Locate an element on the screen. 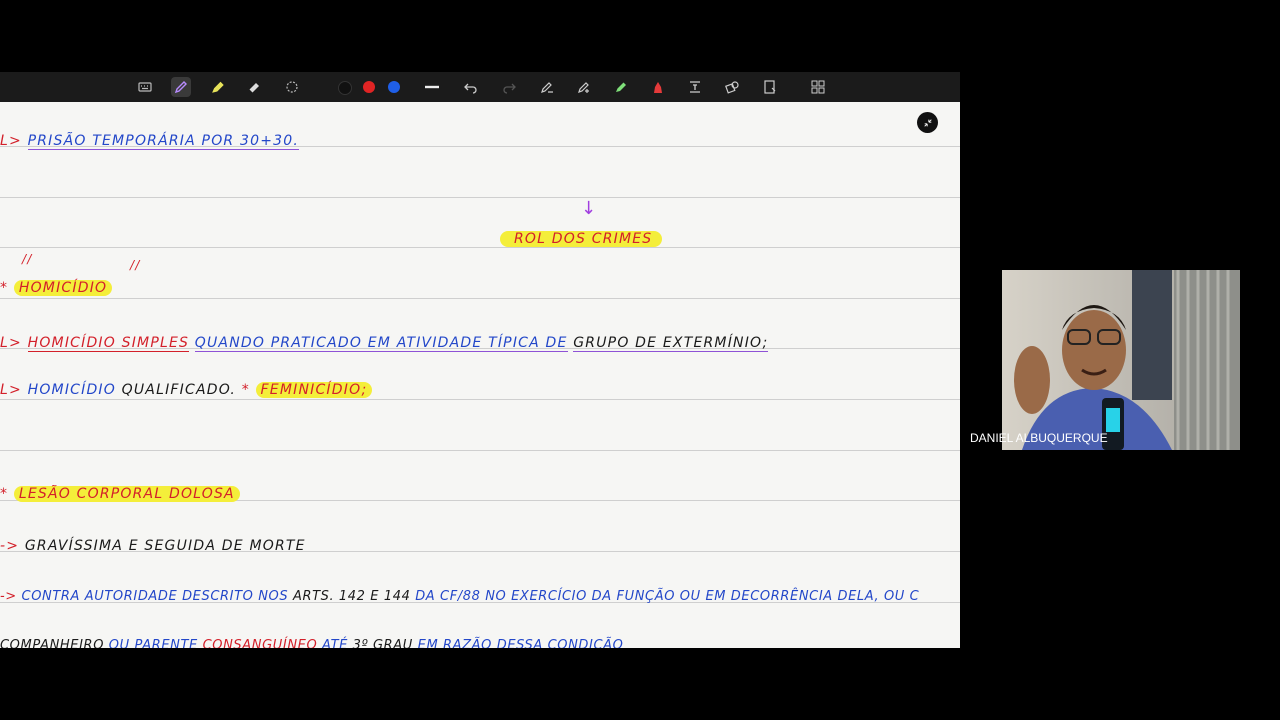  heading-text: ROL DOS CRIMES is located at coordinates (581, 239).